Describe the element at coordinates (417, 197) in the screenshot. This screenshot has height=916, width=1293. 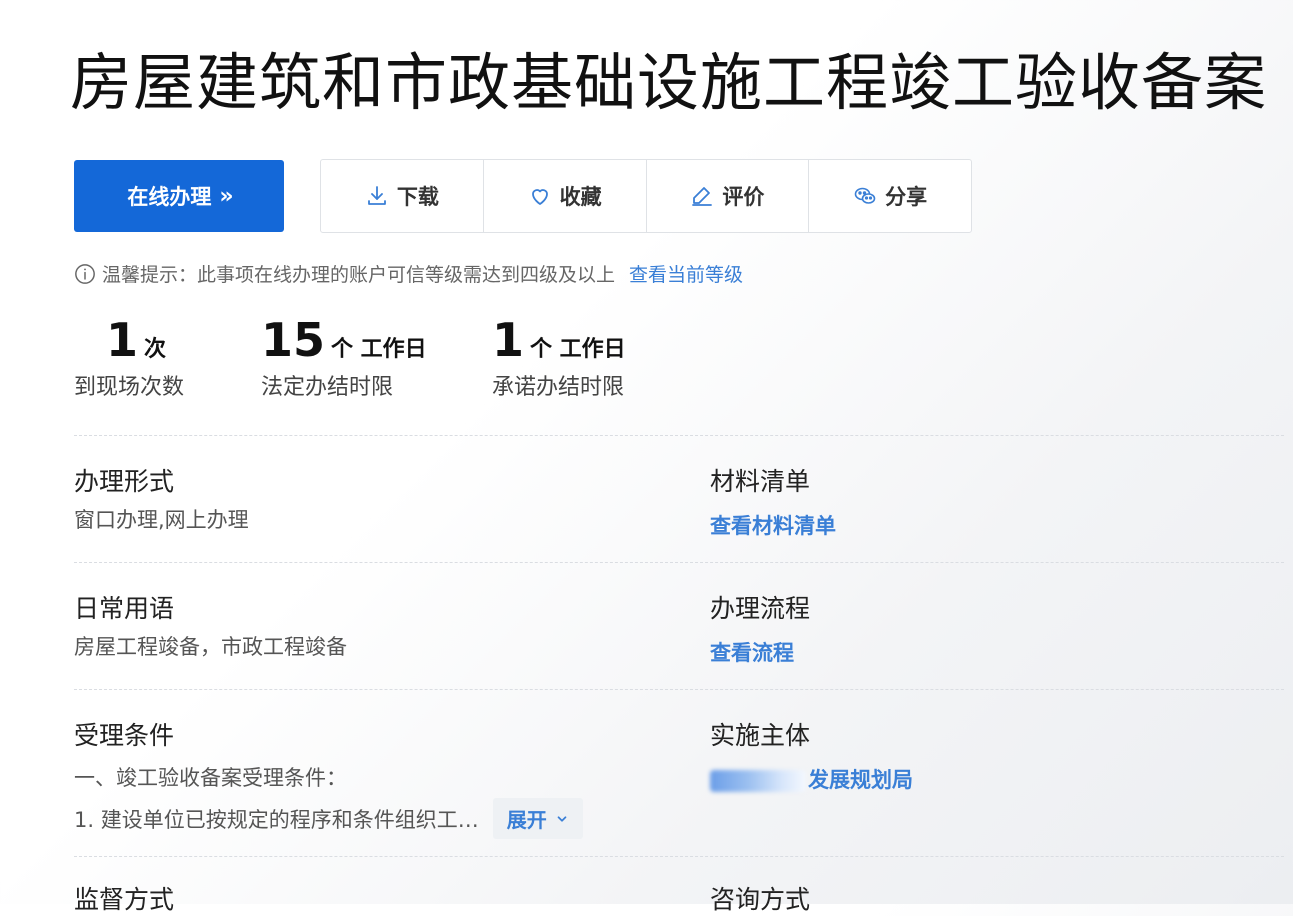
I see `download-label: 下载` at that location.